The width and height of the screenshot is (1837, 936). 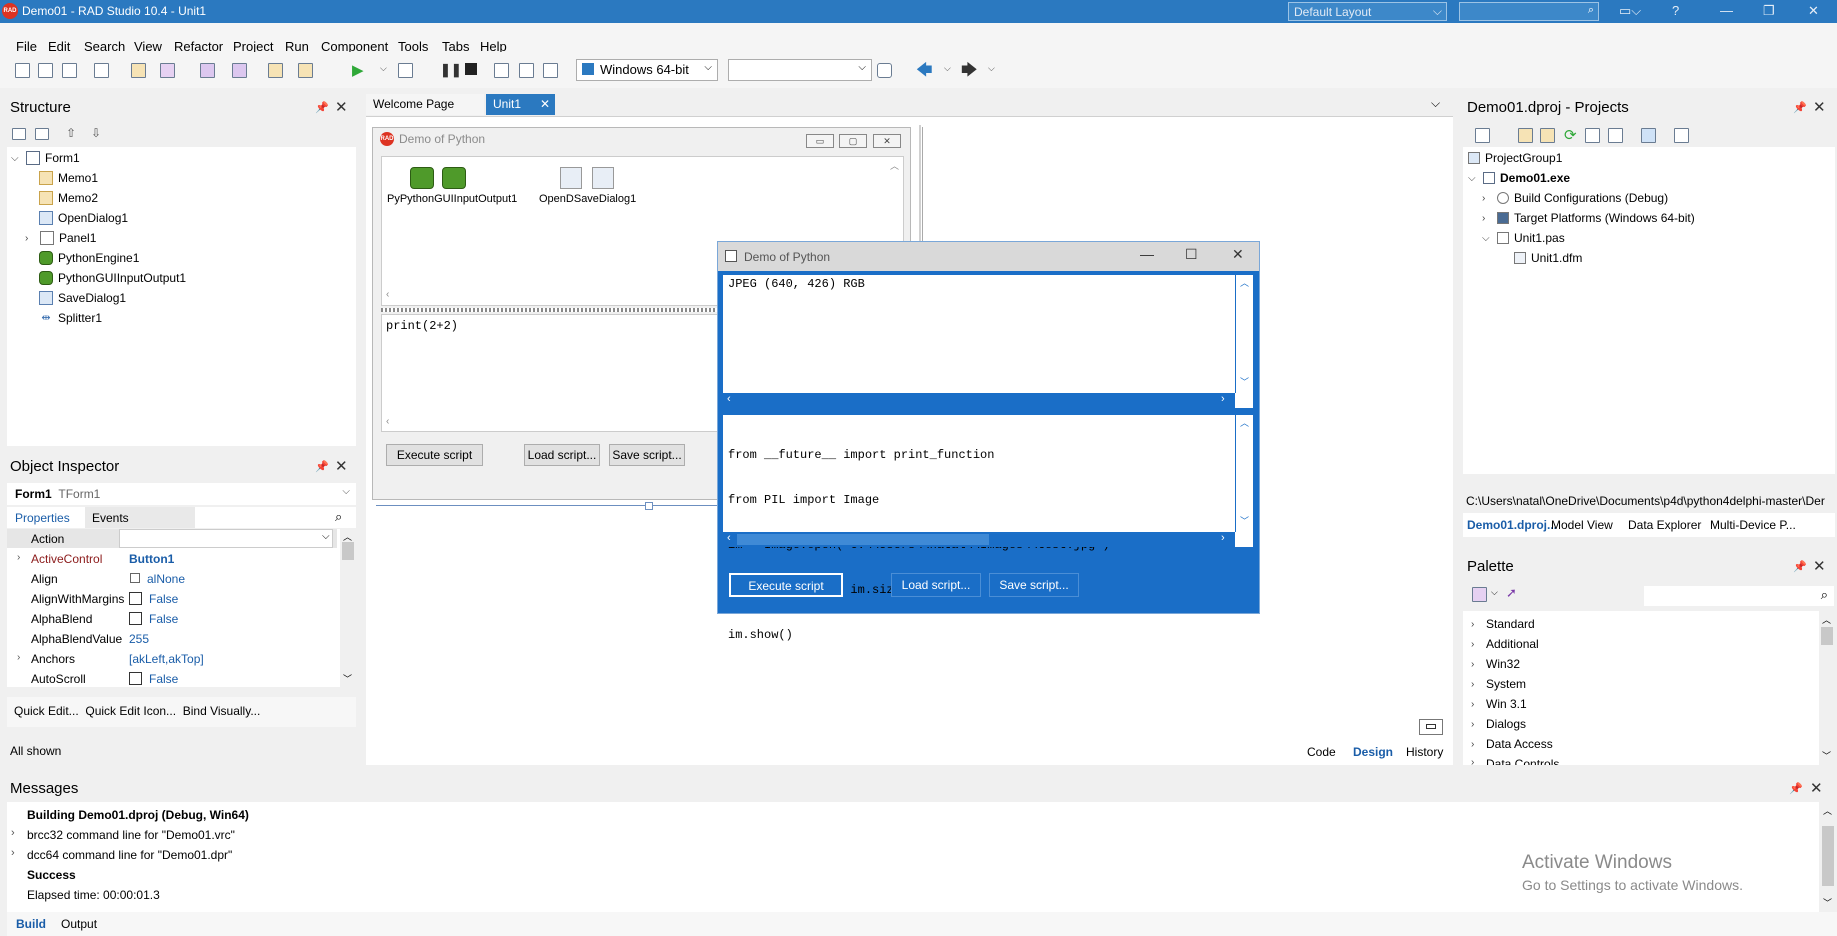 I want to click on ide-search-input: ⌕, so click(x=1529, y=11).